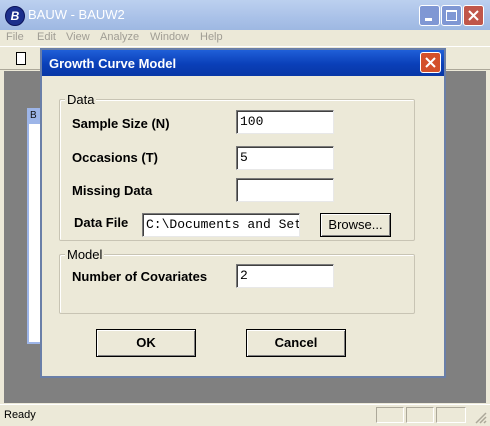 The image size is (490, 426). What do you see at coordinates (78, 37) in the screenshot?
I see `menu-view: View` at bounding box center [78, 37].